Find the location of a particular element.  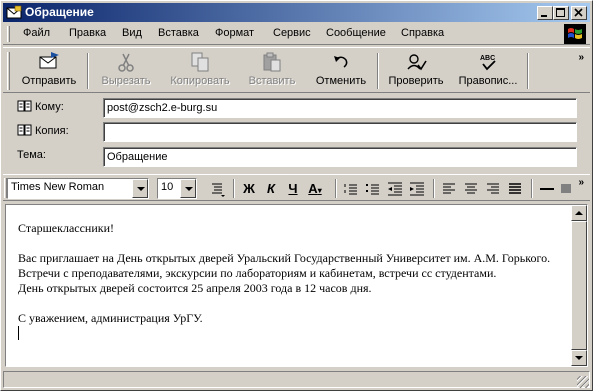

formatting-toolbar: Times New Roman 10 Ж К Ч A▾ » is located at coordinates (296, 187).